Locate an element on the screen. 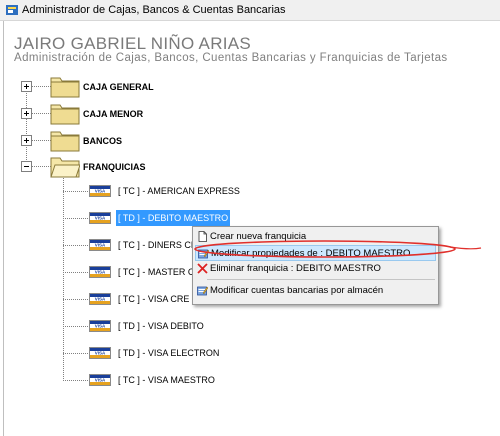  menu-item-label: Modificar cuentas bancarias por almacén is located at coordinates (297, 290).